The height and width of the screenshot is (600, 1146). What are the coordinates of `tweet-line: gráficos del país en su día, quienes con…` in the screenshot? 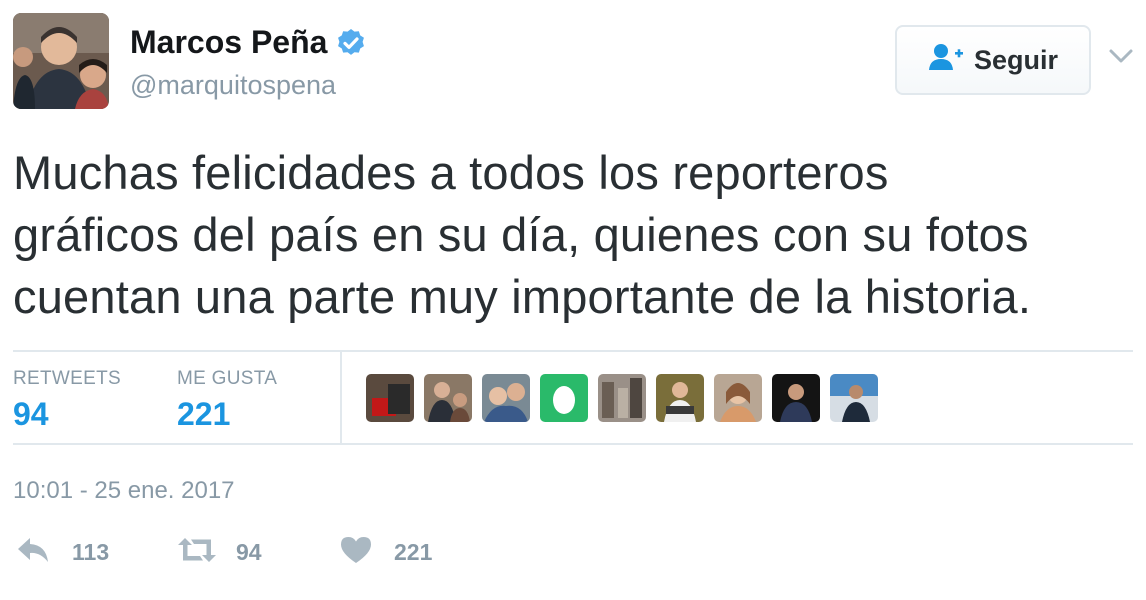 It's located at (521, 234).